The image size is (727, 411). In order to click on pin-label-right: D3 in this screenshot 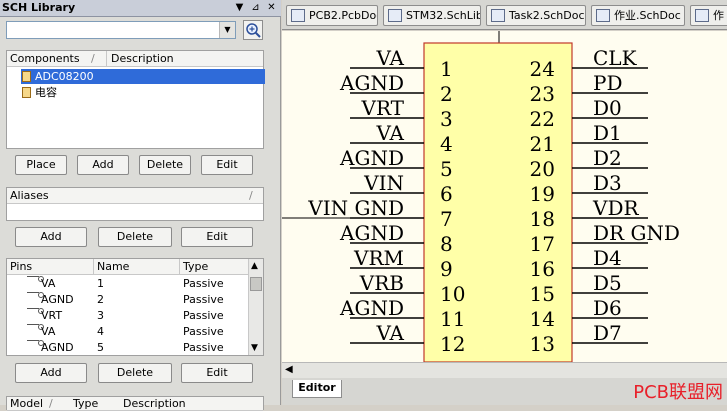, I will do `click(607, 183)`.